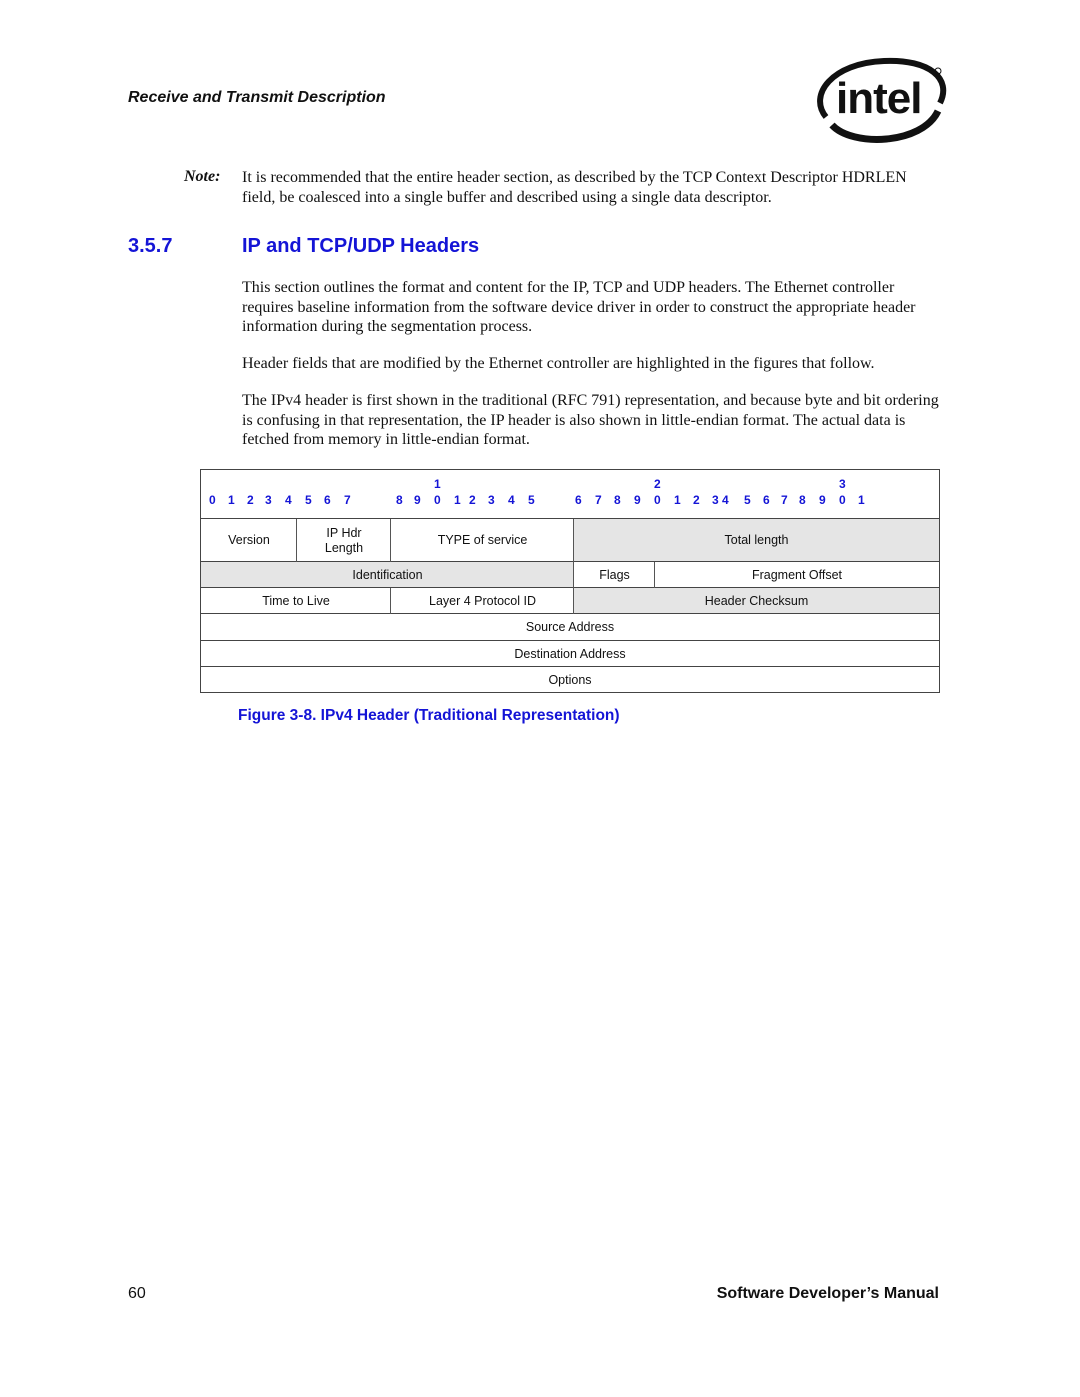 The height and width of the screenshot is (1397, 1080). Describe the element at coordinates (249, 540) in the screenshot. I see `field-version: Version` at that location.